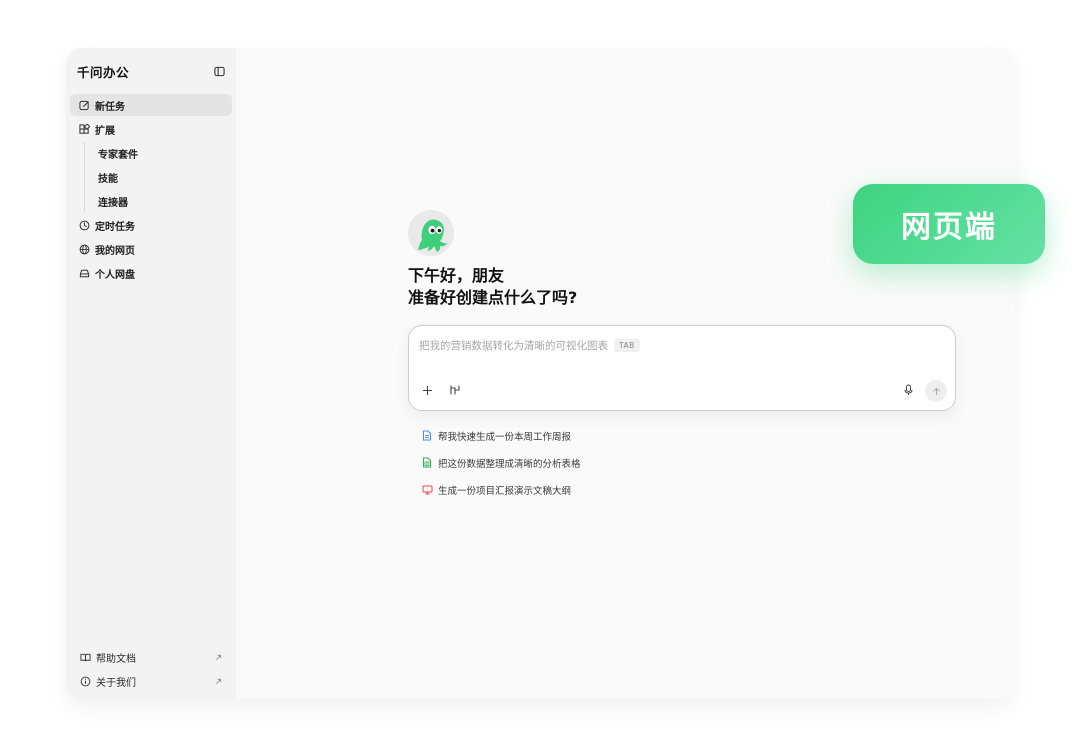  What do you see at coordinates (84, 105) in the screenshot?
I see `edit-icon` at bounding box center [84, 105].